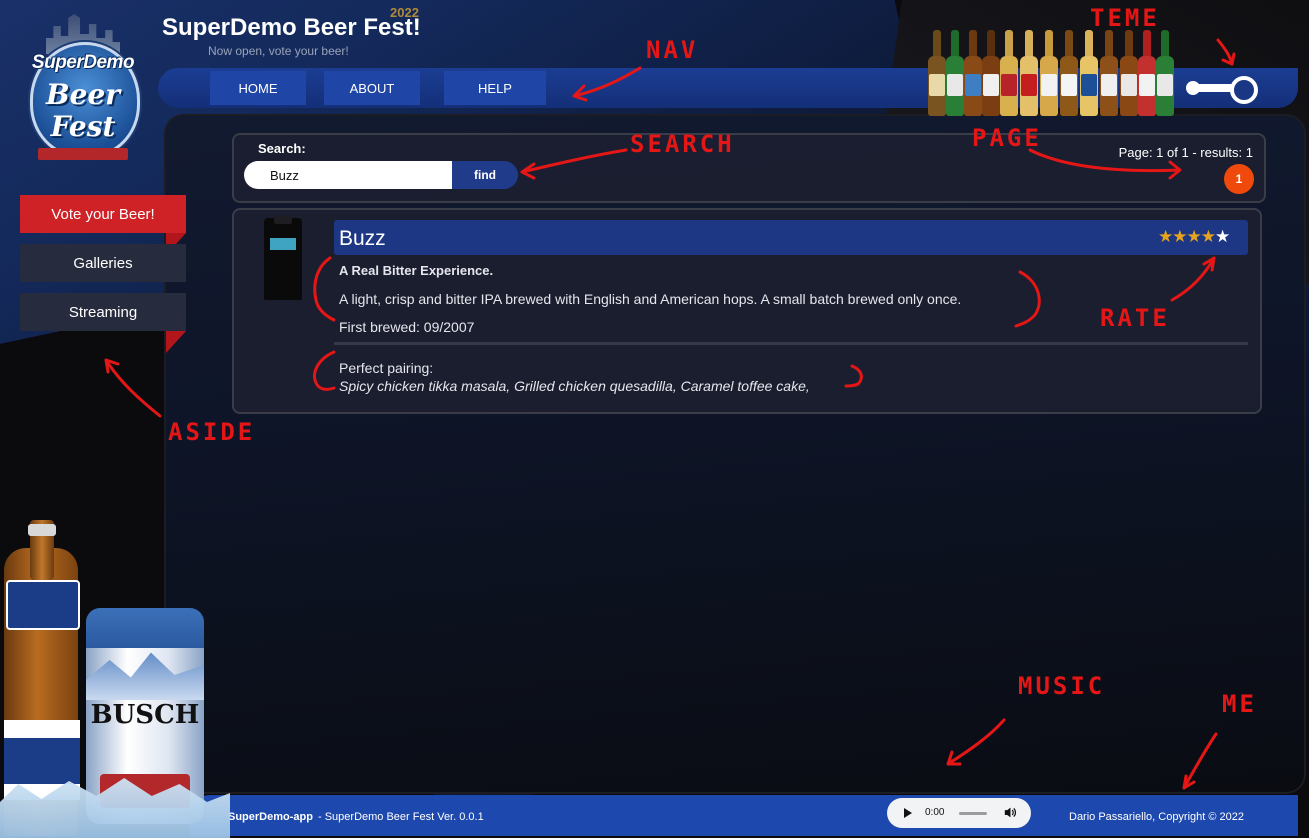 This screenshot has height=838, width=1309. I want to click on card-divider, so click(791, 343).